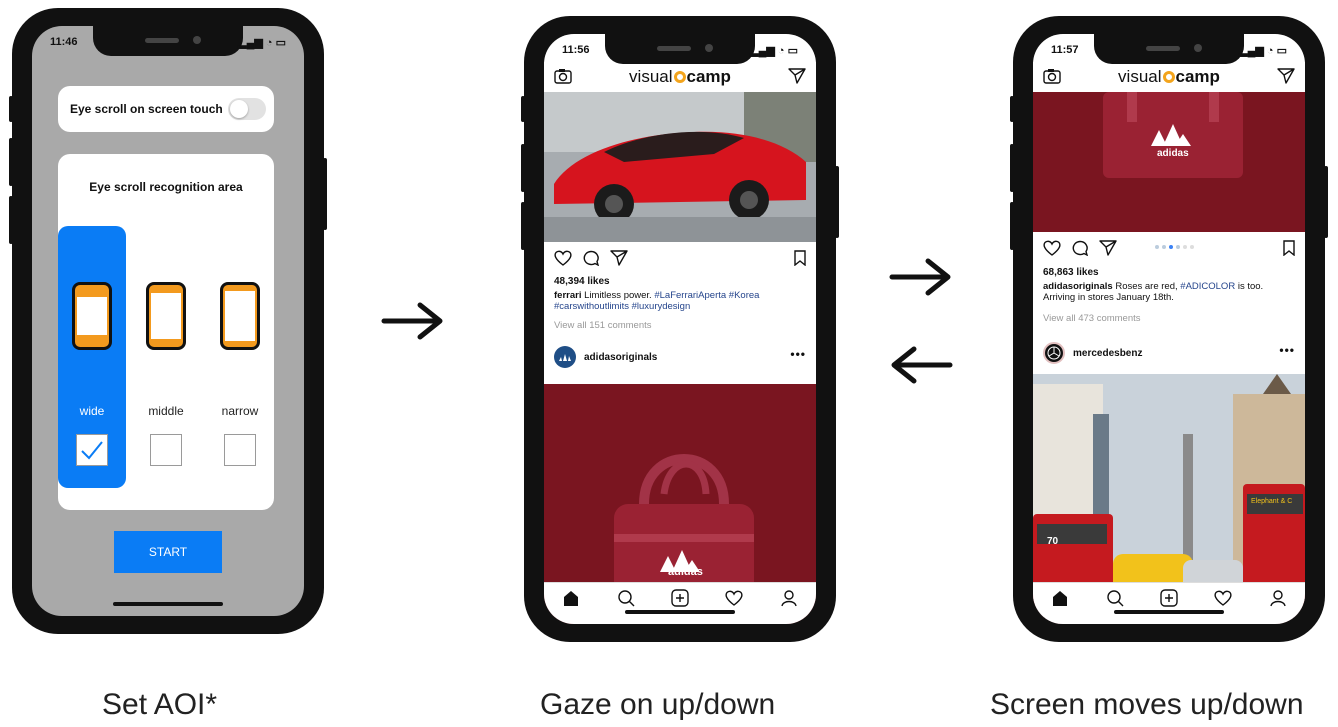 Image resolution: width=1338 pixels, height=727 pixels. What do you see at coordinates (680, 167) in the screenshot?
I see `ferrari-post-image` at bounding box center [680, 167].